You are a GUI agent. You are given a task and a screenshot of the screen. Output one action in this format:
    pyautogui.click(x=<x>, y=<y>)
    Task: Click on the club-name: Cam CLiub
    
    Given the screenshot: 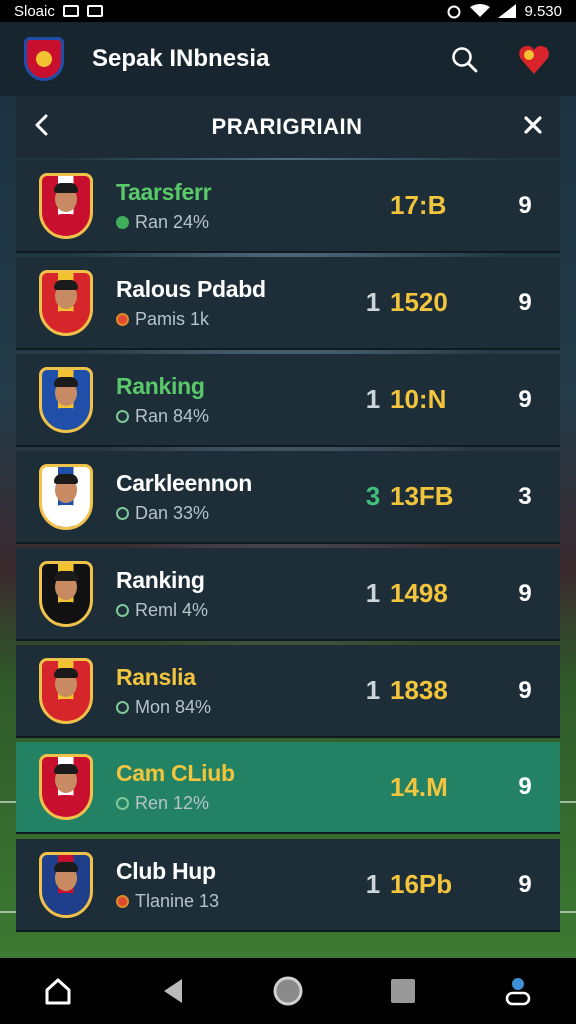 What is the action you would take?
    pyautogui.click(x=175, y=773)
    